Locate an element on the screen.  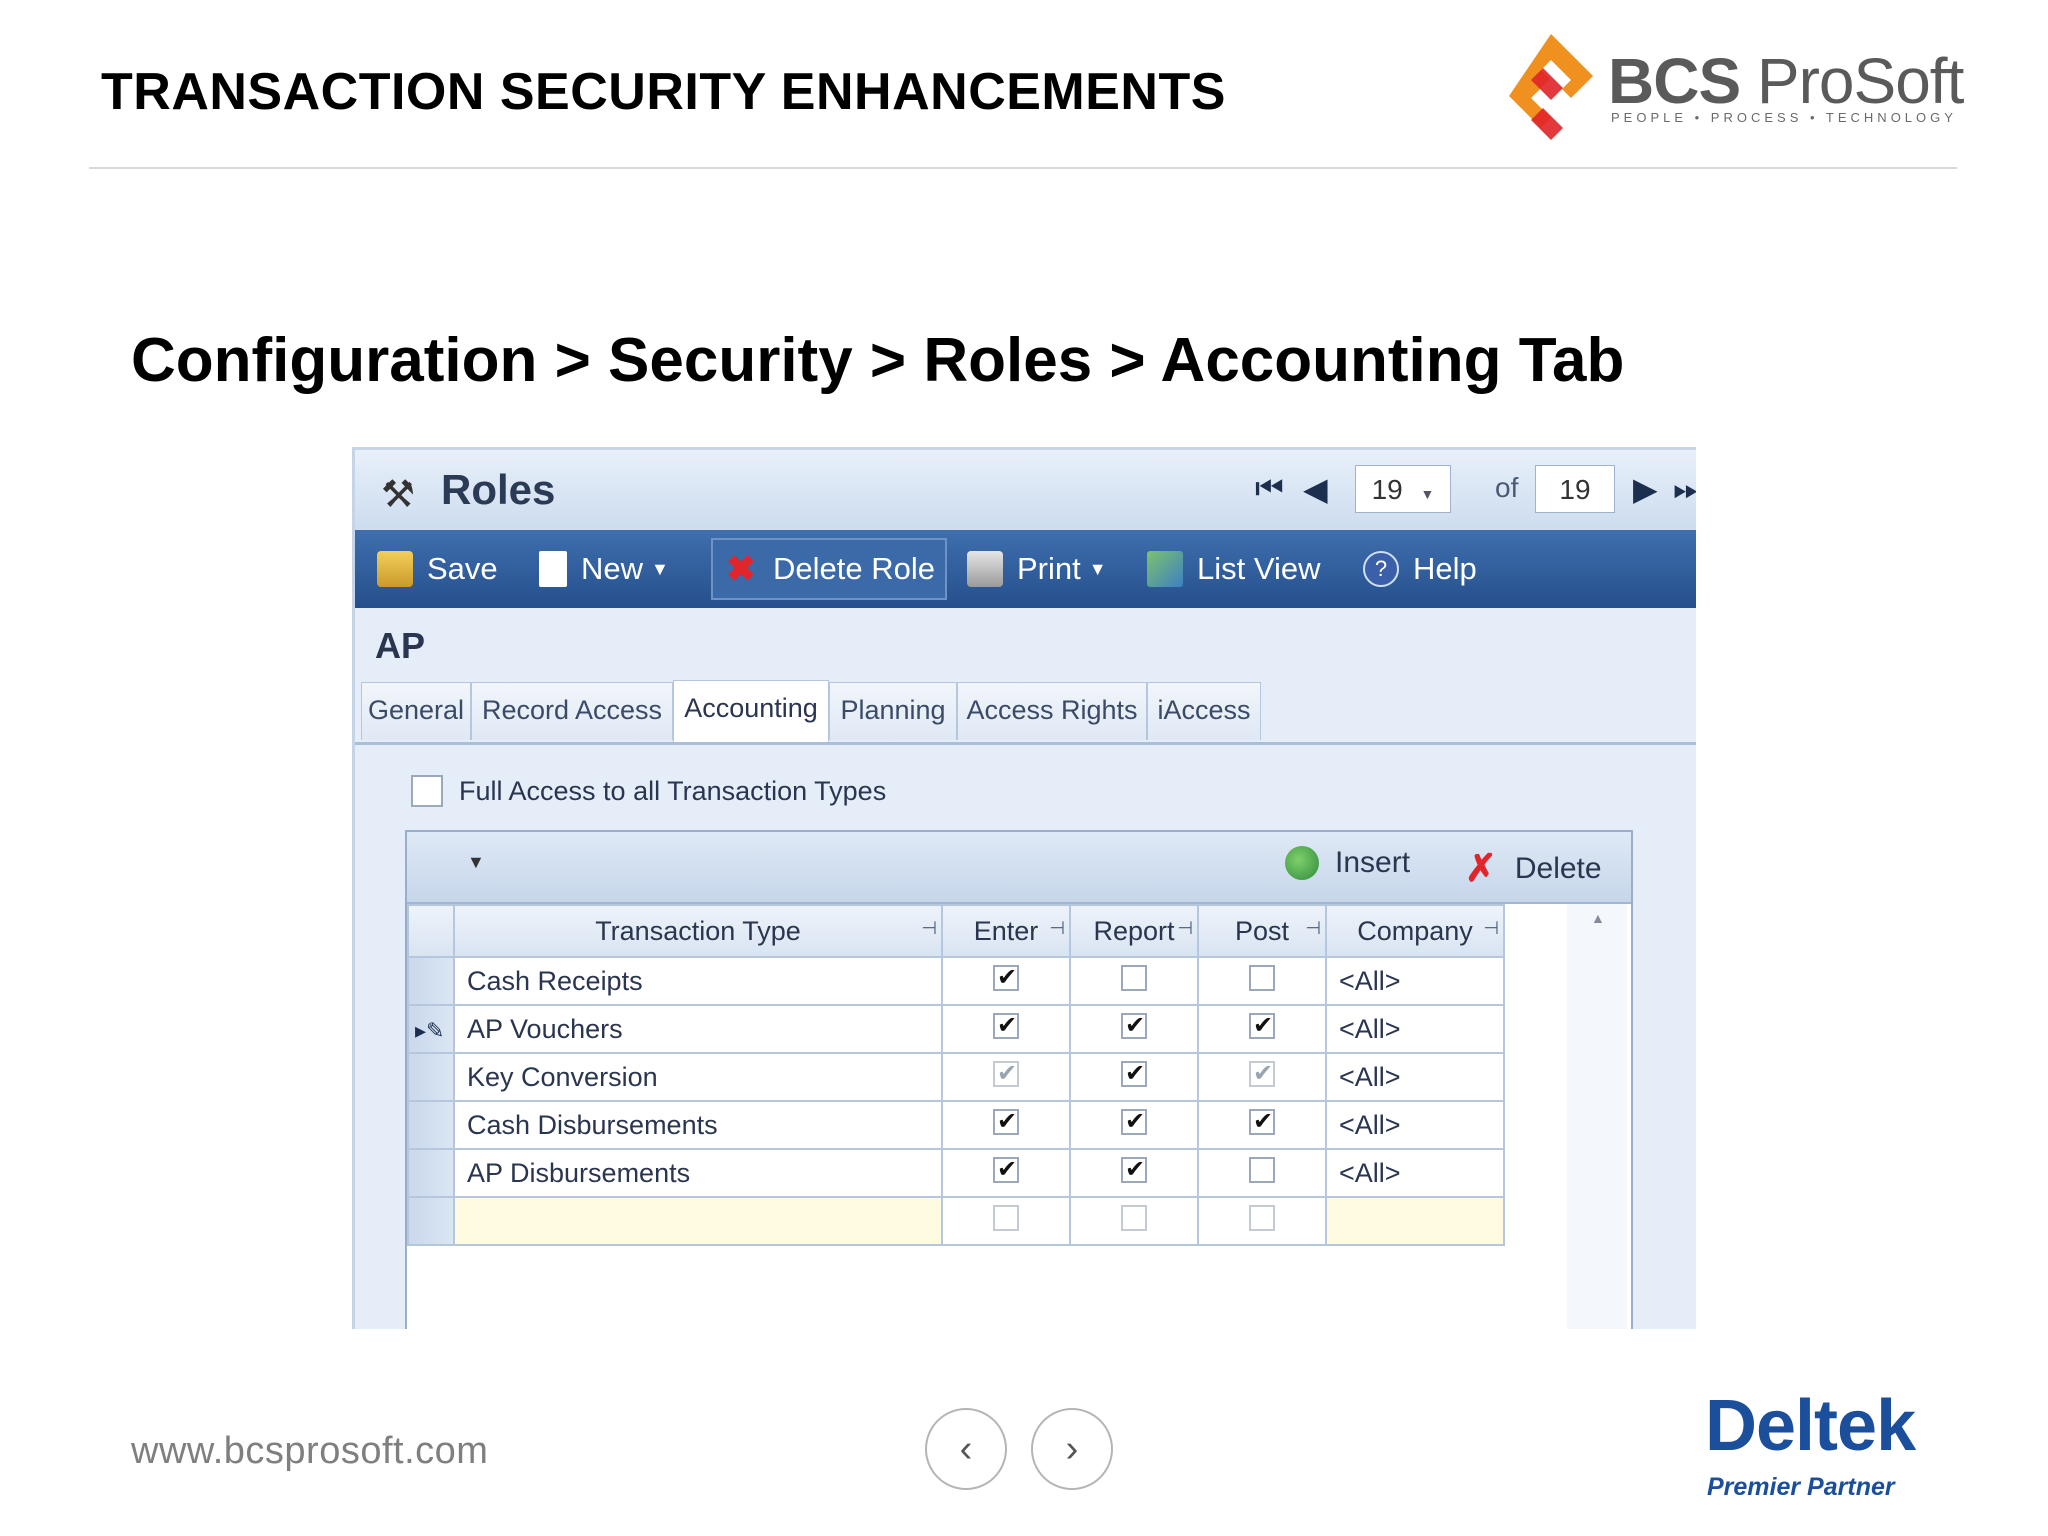
list-view-icon is located at coordinates (1165, 569).